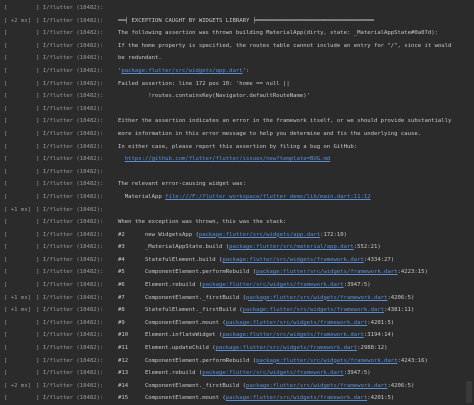  Describe the element at coordinates (381, 322) in the screenshot. I see `log-message-suffix: :4201:5)` at that location.